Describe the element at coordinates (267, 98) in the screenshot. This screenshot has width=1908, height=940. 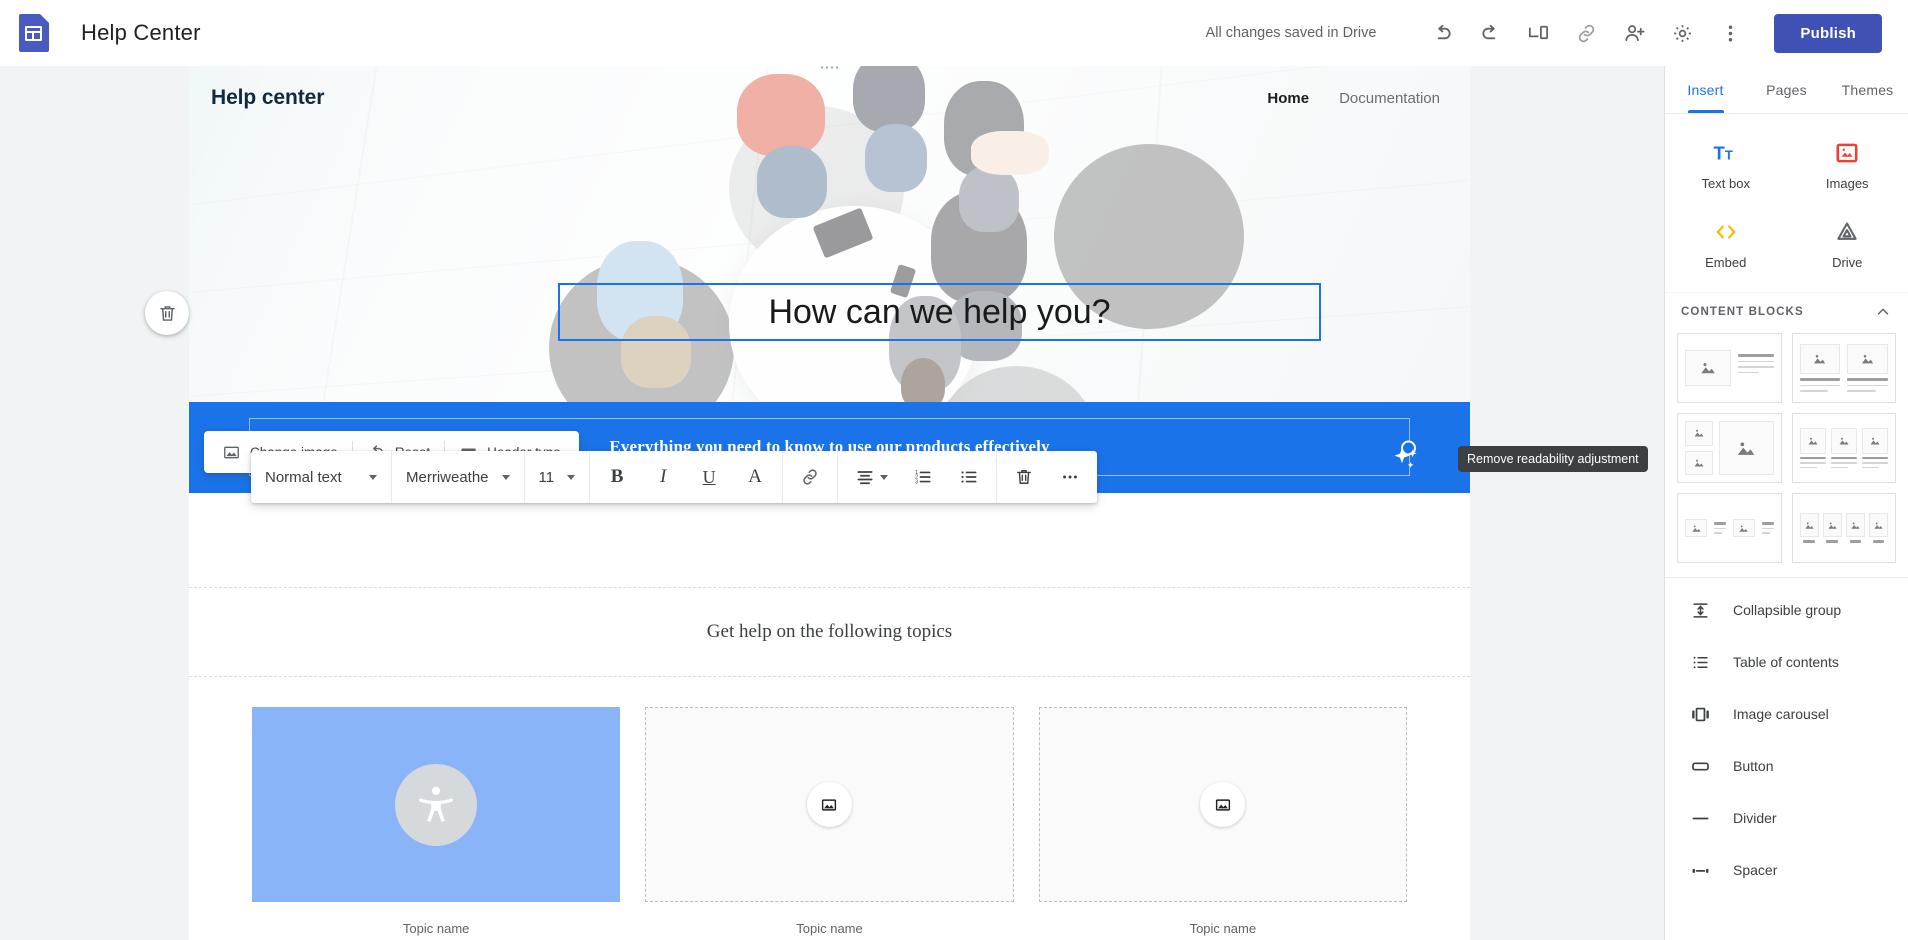
I see `site-name: Help center` at that location.